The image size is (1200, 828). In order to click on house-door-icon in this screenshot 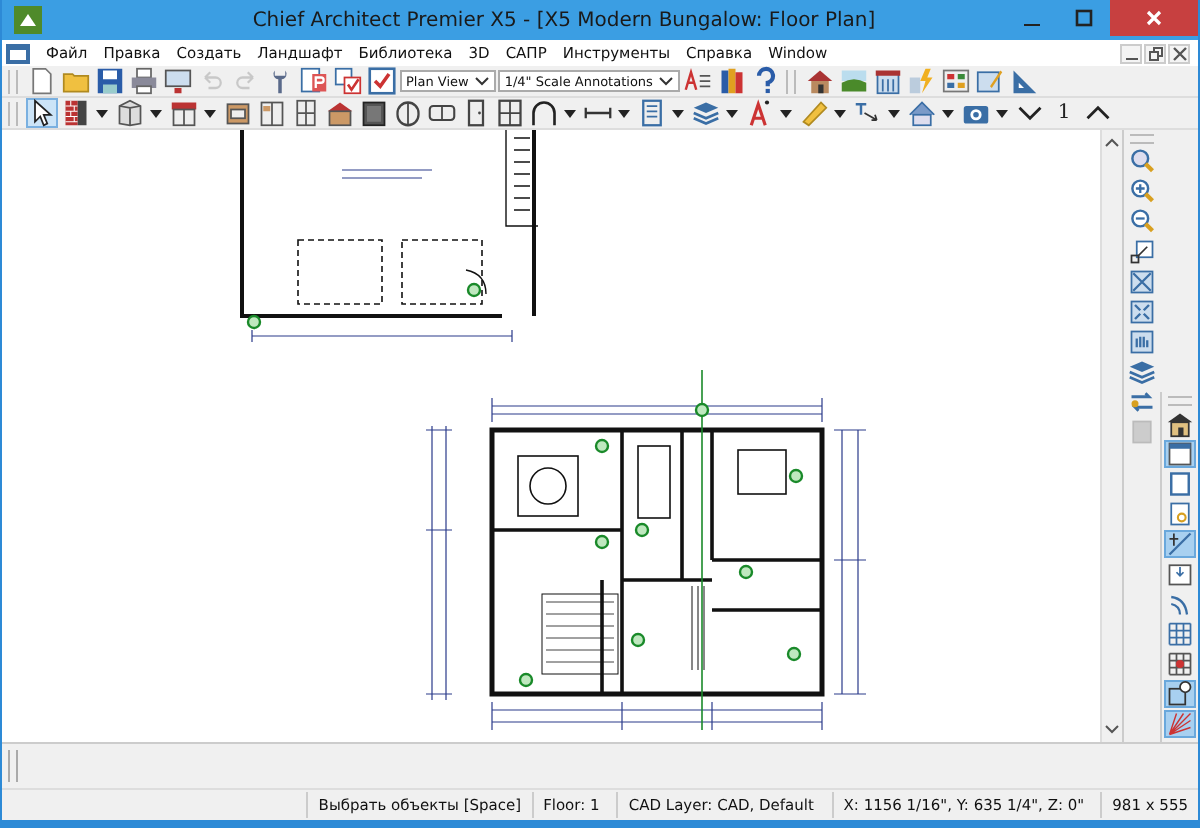, I will do `click(1180, 424)`.